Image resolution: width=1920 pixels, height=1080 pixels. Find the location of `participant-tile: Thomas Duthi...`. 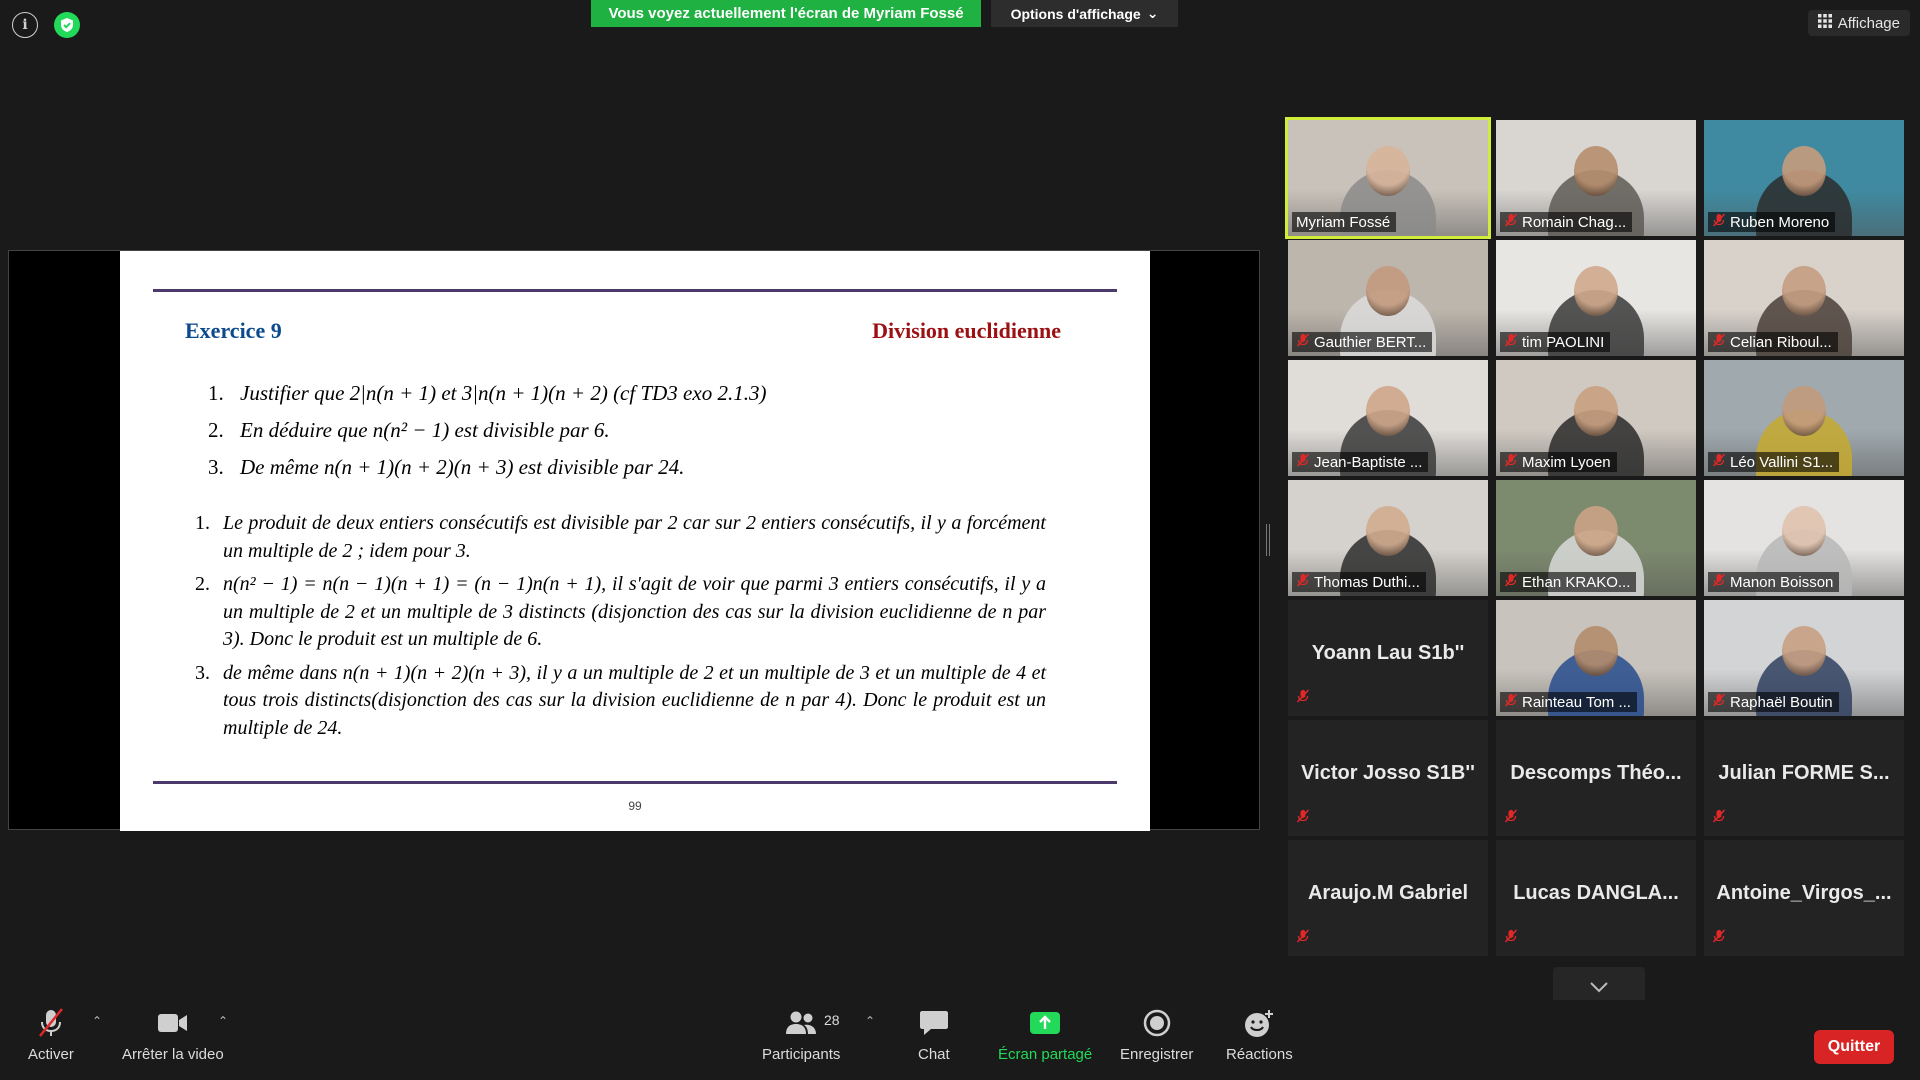

participant-tile: Thomas Duthi... is located at coordinates (1388, 538).